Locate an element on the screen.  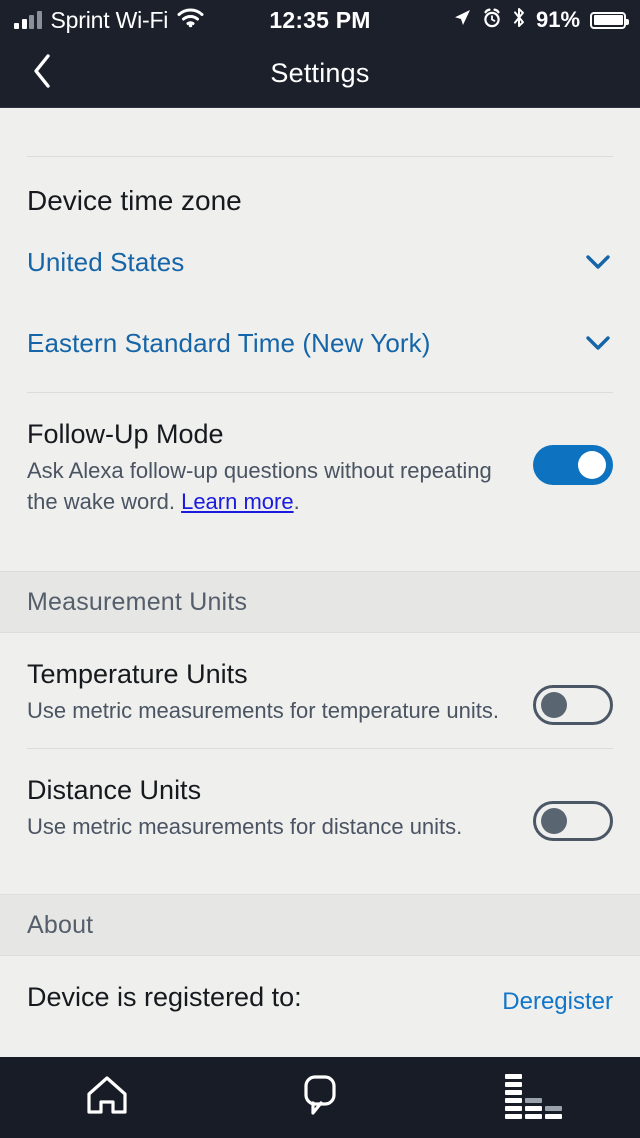
measurement-units-label: Measurement Units is located at coordinates (137, 601).